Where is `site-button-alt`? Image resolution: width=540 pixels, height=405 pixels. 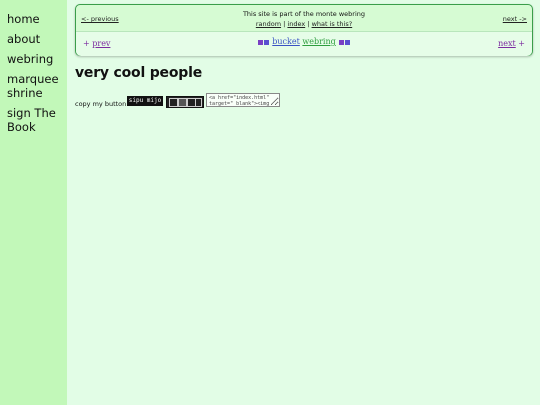 site-button-alt is located at coordinates (185, 102).